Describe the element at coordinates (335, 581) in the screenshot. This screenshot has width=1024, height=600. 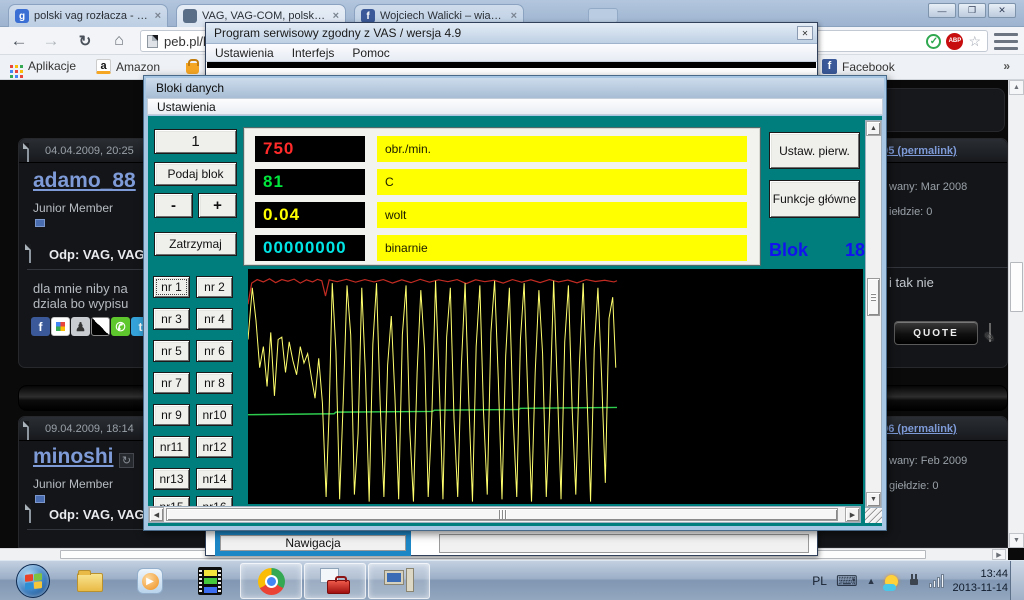
I see `taskbar-vas-button` at that location.